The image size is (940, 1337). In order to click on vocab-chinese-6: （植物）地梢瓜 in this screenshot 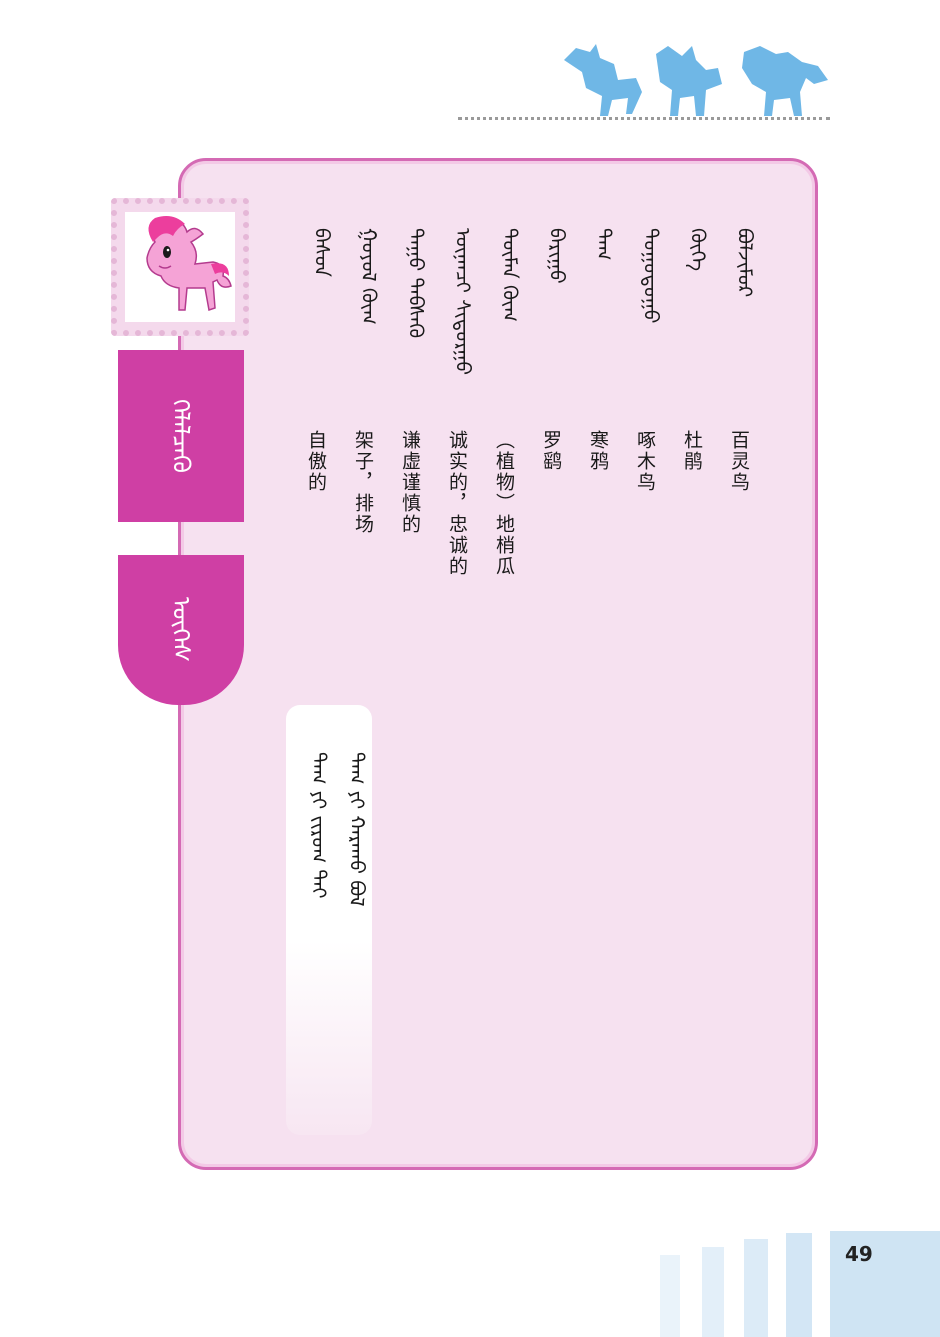, I will do `click(504, 503)`.